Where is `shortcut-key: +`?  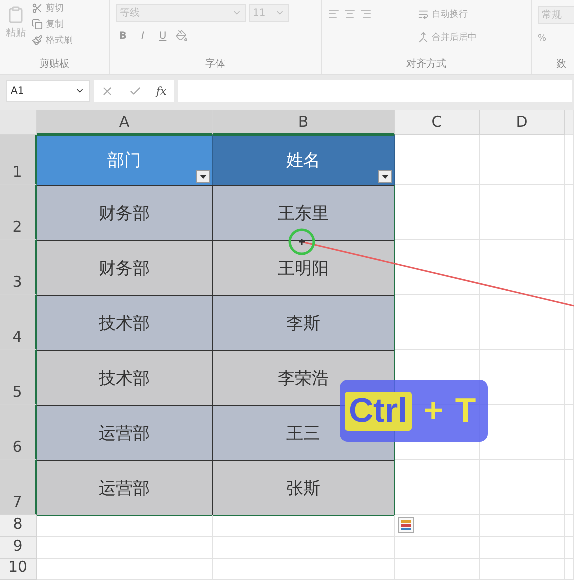 shortcut-key: + is located at coordinates (434, 411).